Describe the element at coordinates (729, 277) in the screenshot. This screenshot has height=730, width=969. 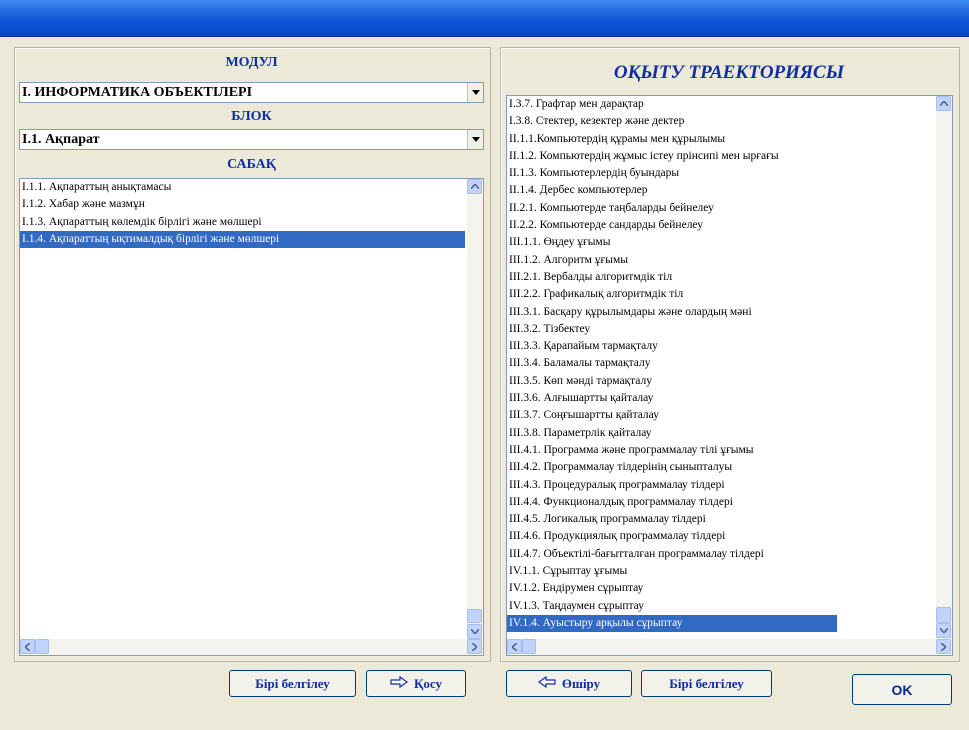
I see `list-item: ІІІ.2.1. Вербалды алгоритмдік тіл` at that location.